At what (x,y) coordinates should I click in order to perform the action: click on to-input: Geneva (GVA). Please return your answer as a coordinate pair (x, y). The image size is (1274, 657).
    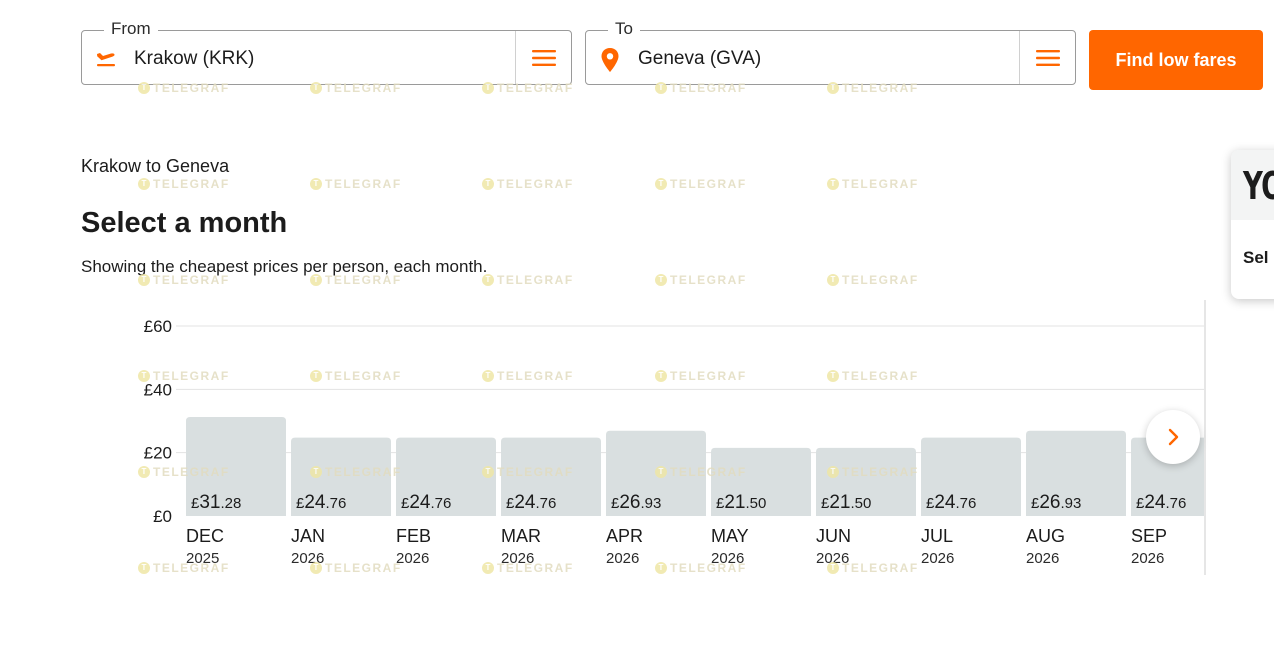
    Looking at the image, I should click on (699, 59).